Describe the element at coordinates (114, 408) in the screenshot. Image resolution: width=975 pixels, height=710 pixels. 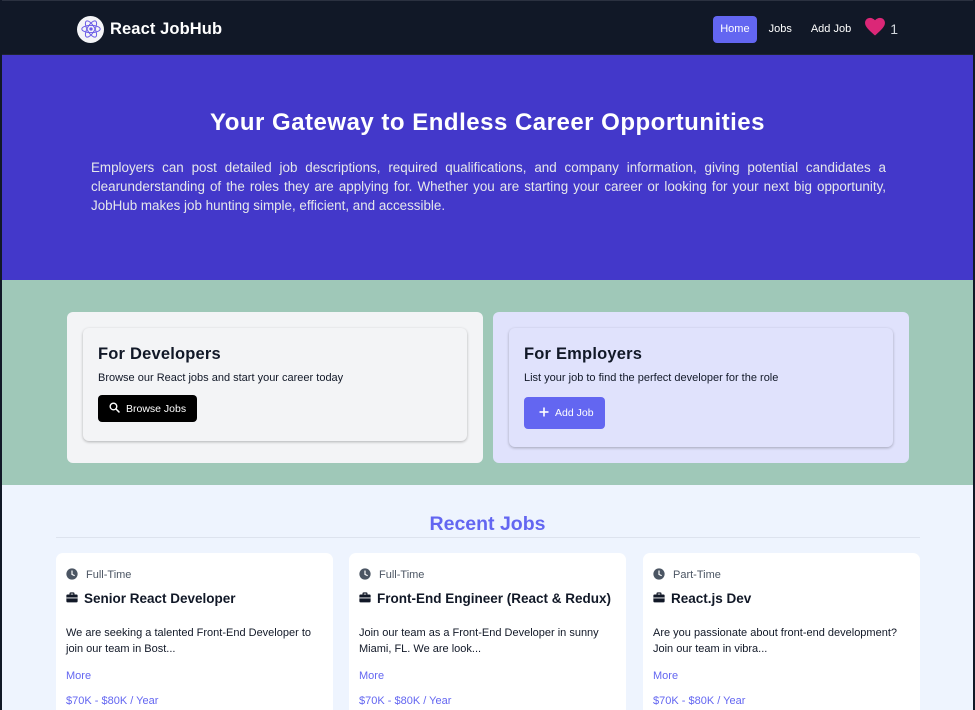
I see `search-icon` at that location.